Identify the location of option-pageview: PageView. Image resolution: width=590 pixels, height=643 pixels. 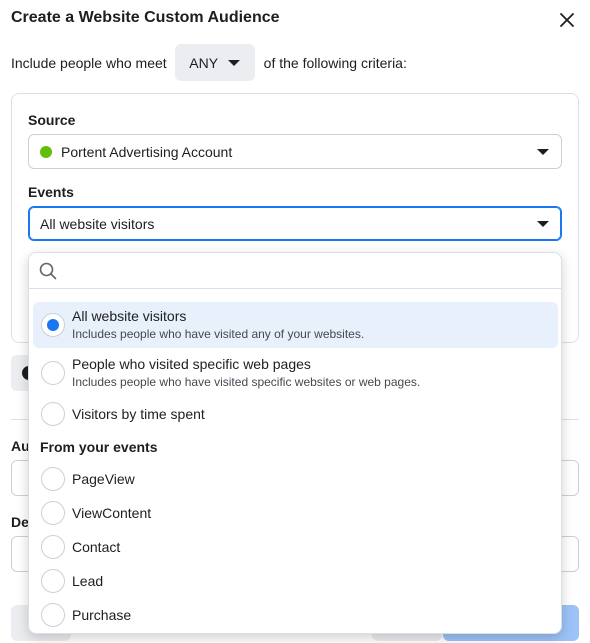
(295, 479).